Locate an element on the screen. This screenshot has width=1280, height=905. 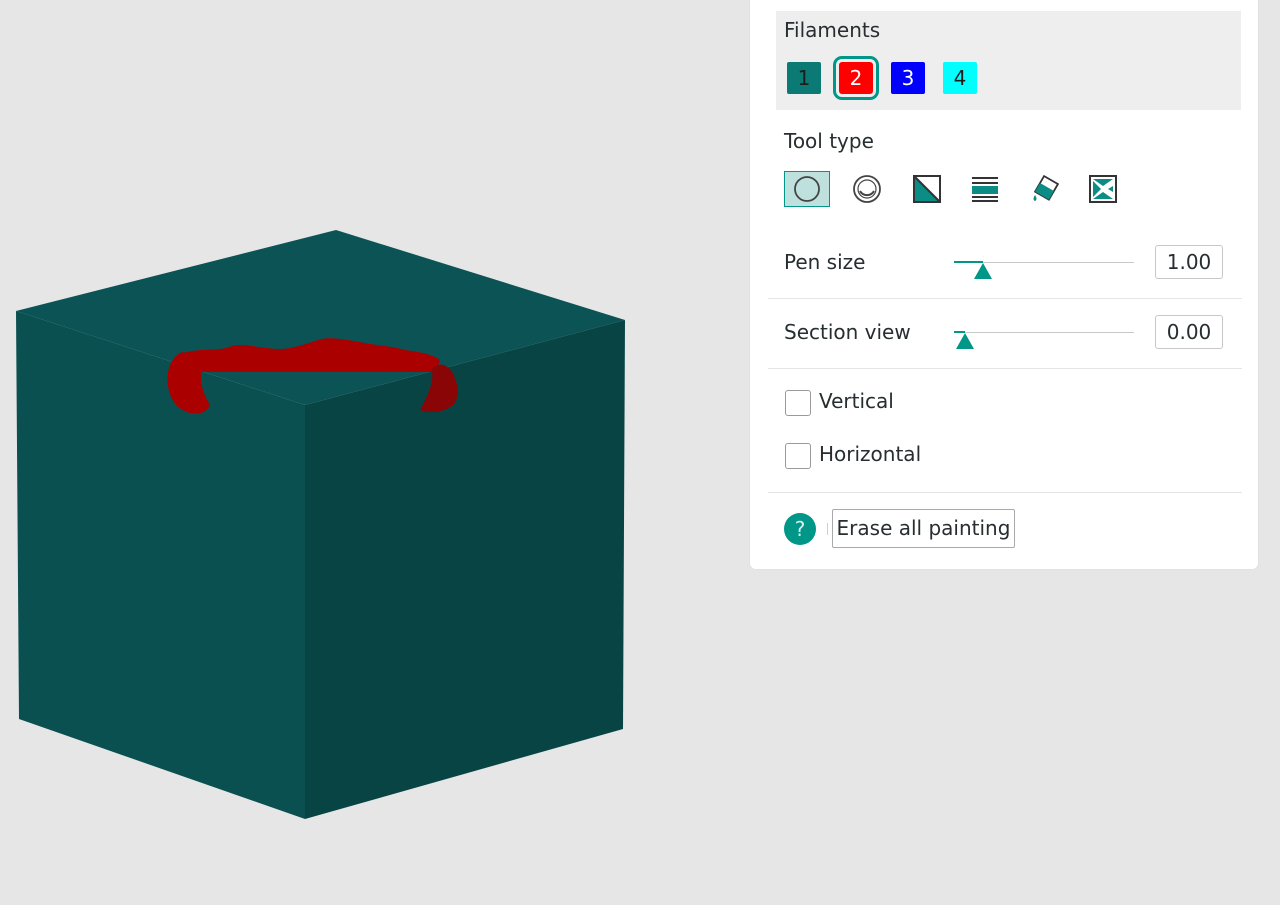
triangle-fill-icon is located at coordinates (927, 189).